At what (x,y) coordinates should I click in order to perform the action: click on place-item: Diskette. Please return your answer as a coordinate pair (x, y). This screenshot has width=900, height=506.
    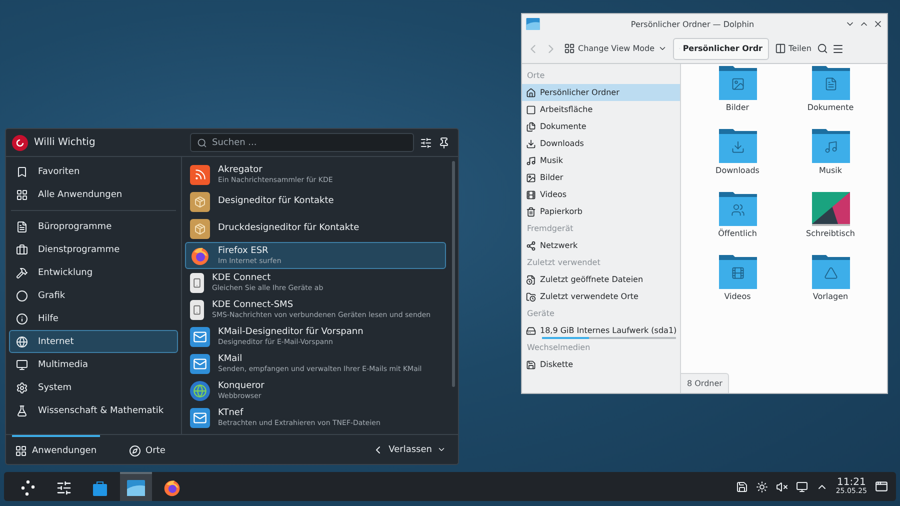
    Looking at the image, I should click on (601, 364).